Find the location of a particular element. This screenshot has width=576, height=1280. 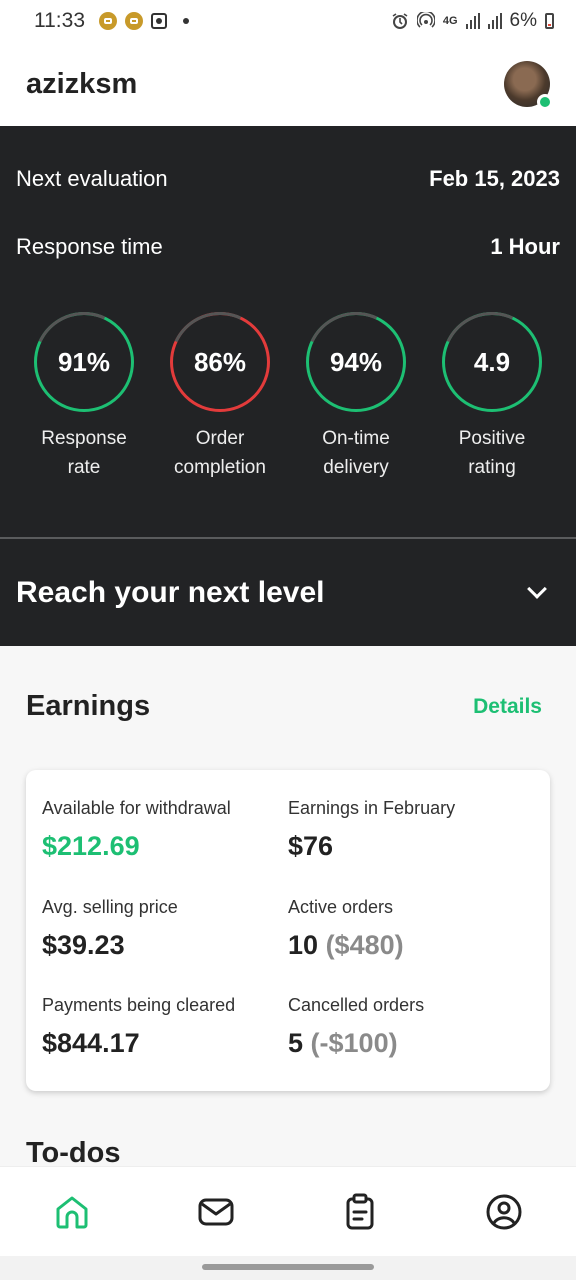

metric-value: 86% is located at coordinates (220, 361).